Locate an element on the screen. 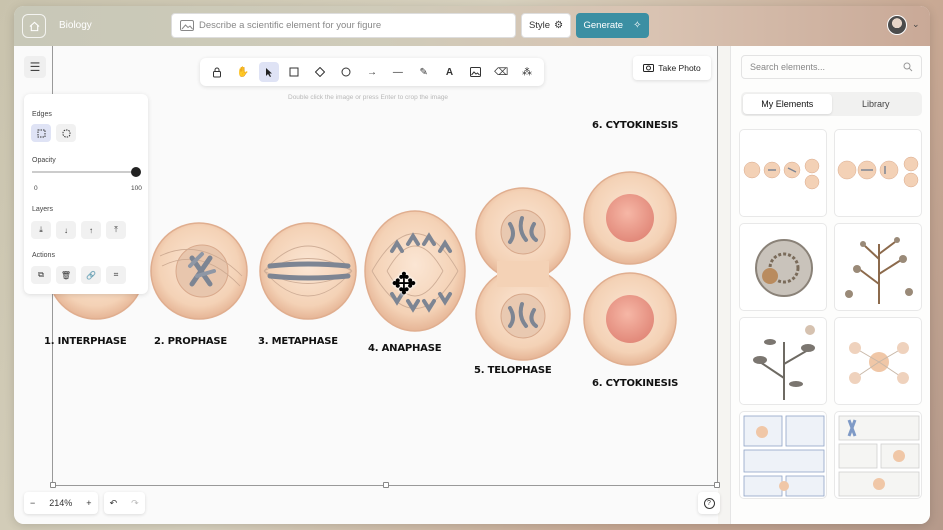  arrow-icon: → is located at coordinates (372, 72).